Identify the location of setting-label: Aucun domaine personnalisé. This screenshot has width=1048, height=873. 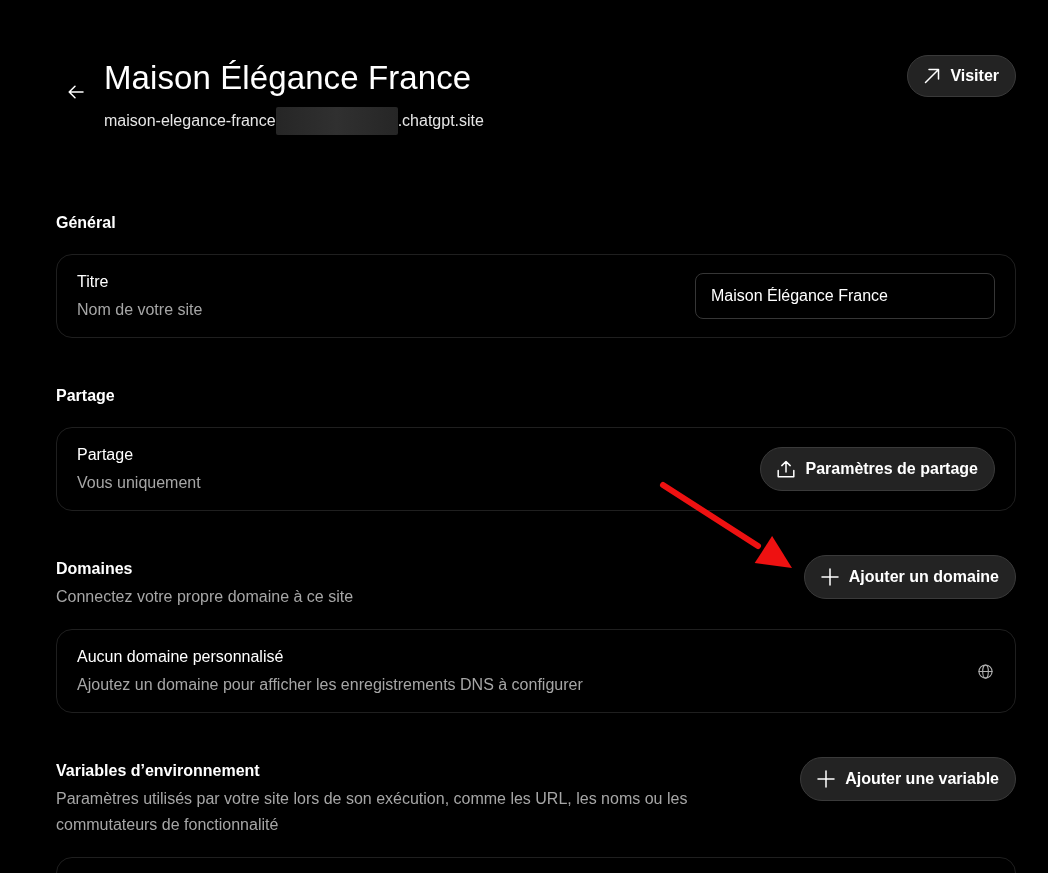
(181, 657).